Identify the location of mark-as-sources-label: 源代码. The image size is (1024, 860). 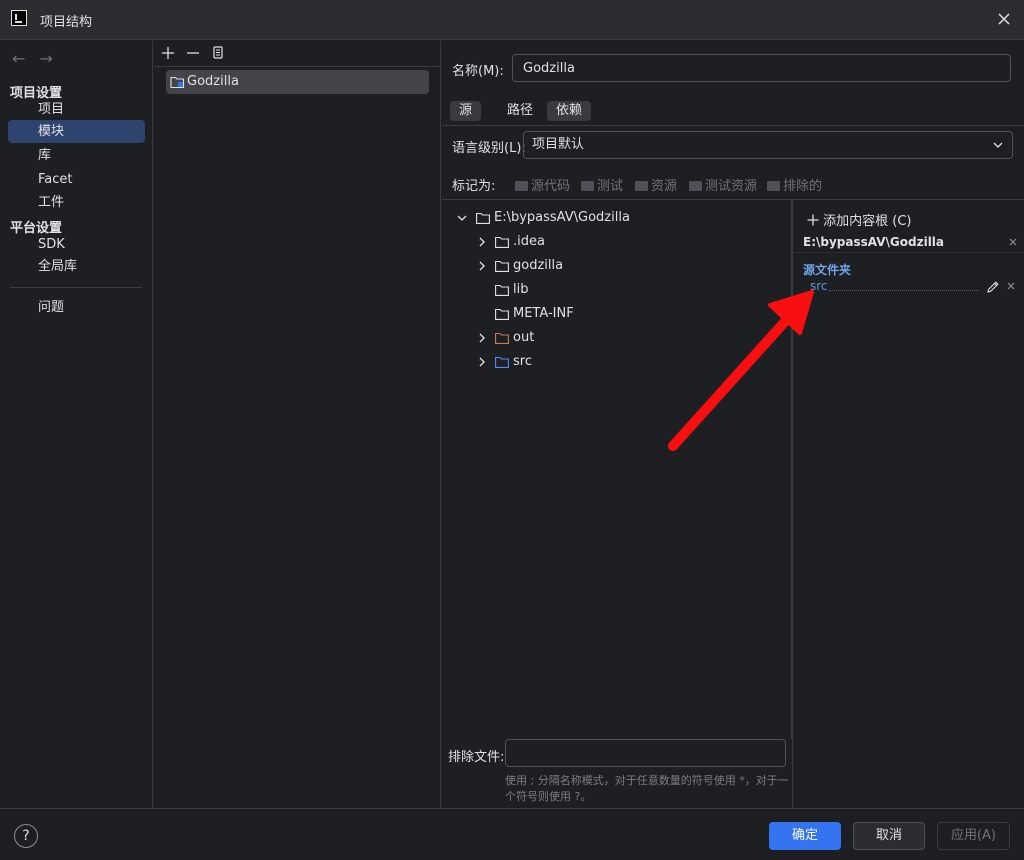
(551, 186).